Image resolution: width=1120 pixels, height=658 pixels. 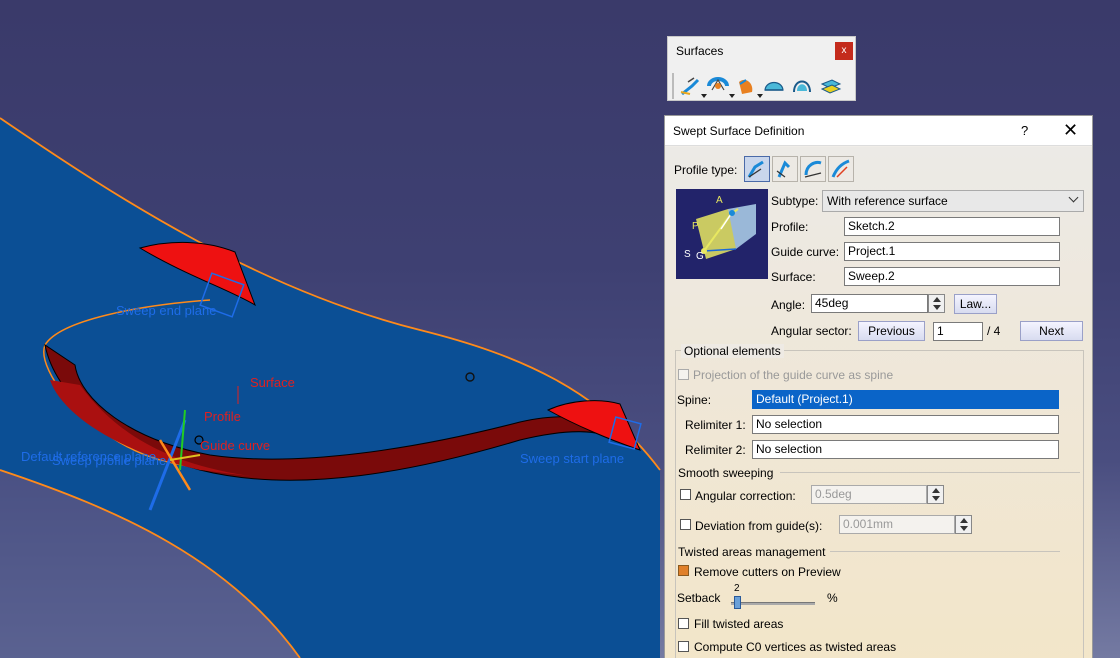 What do you see at coordinates (694, 400) in the screenshot?
I see `spine-label: Spine:` at bounding box center [694, 400].